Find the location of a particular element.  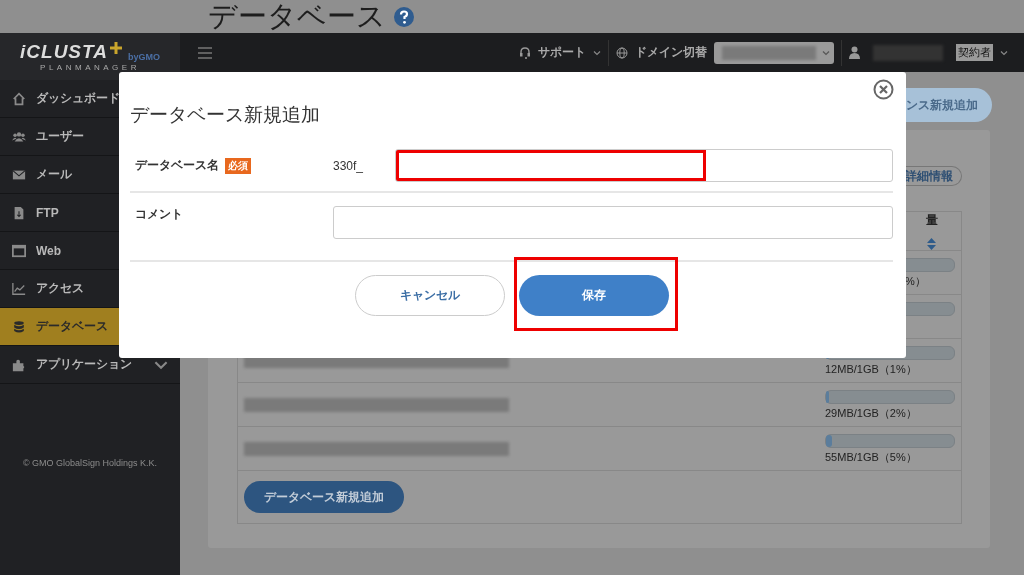

users-icon is located at coordinates (19, 136).